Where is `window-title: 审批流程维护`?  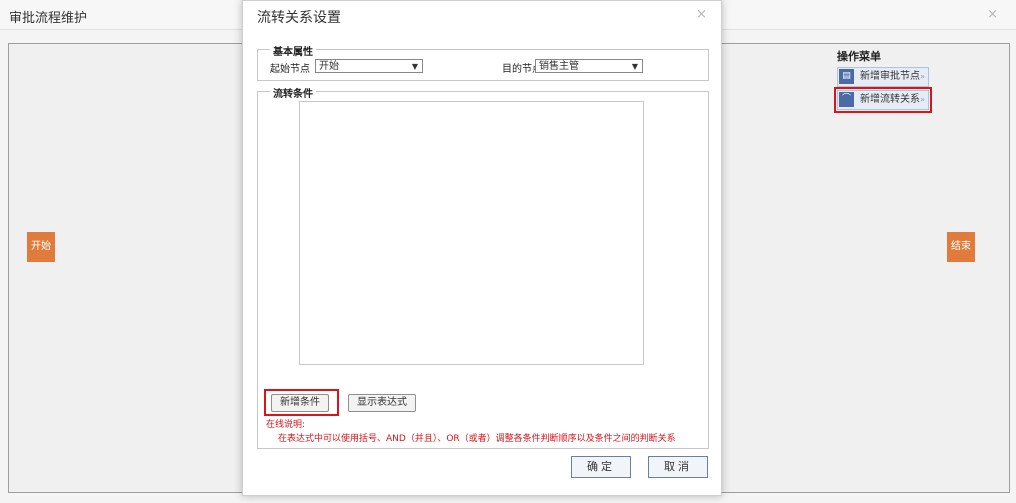
window-title: 审批流程维护 is located at coordinates (48, 18).